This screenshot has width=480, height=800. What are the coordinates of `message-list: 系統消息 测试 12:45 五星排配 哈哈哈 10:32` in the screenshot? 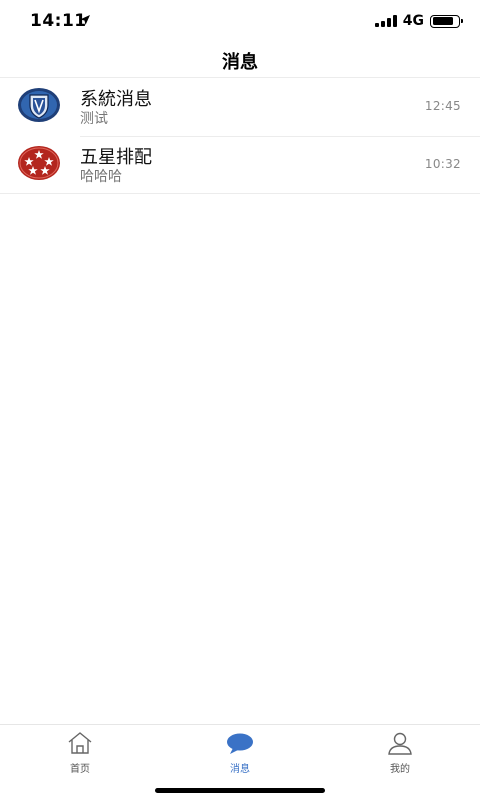 It's located at (240, 136).